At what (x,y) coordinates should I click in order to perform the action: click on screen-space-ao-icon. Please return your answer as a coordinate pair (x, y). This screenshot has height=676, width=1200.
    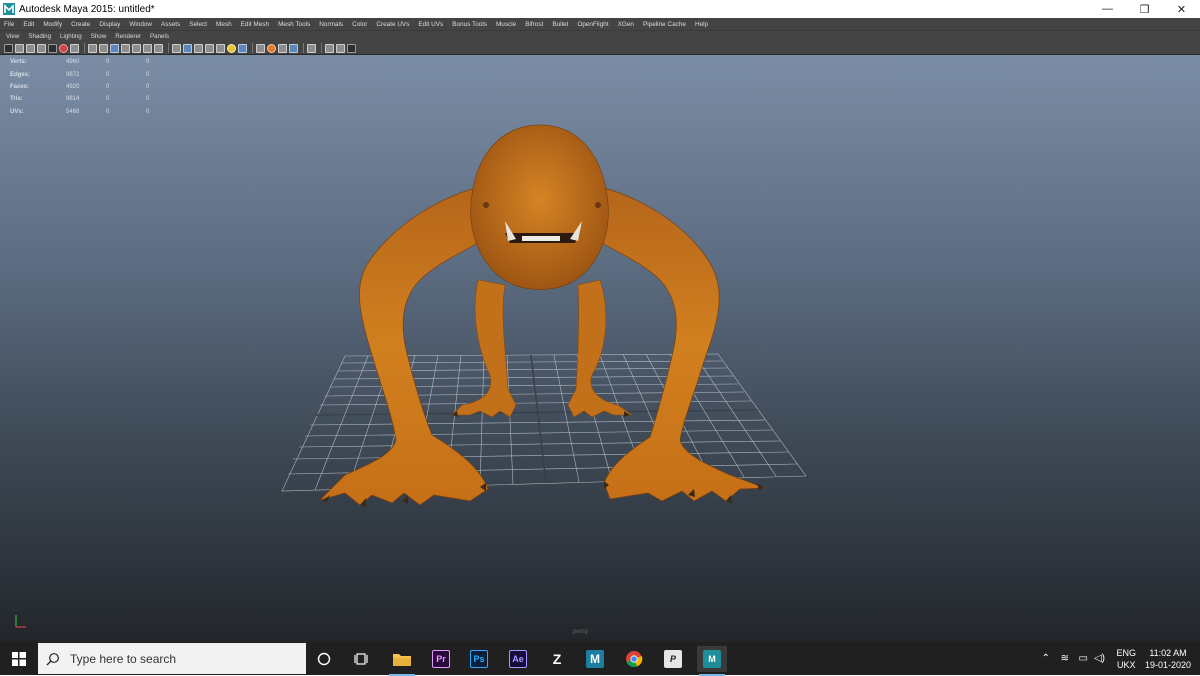
    Looking at the image, I should click on (260, 48).